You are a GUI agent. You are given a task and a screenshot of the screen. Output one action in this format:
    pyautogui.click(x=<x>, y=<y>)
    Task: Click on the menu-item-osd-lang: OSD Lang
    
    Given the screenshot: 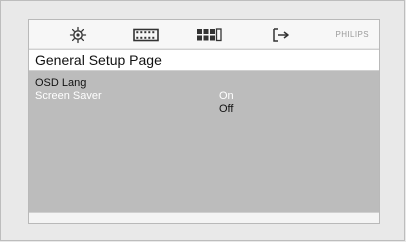 What is the action you would take?
    pyautogui.click(x=109, y=83)
    